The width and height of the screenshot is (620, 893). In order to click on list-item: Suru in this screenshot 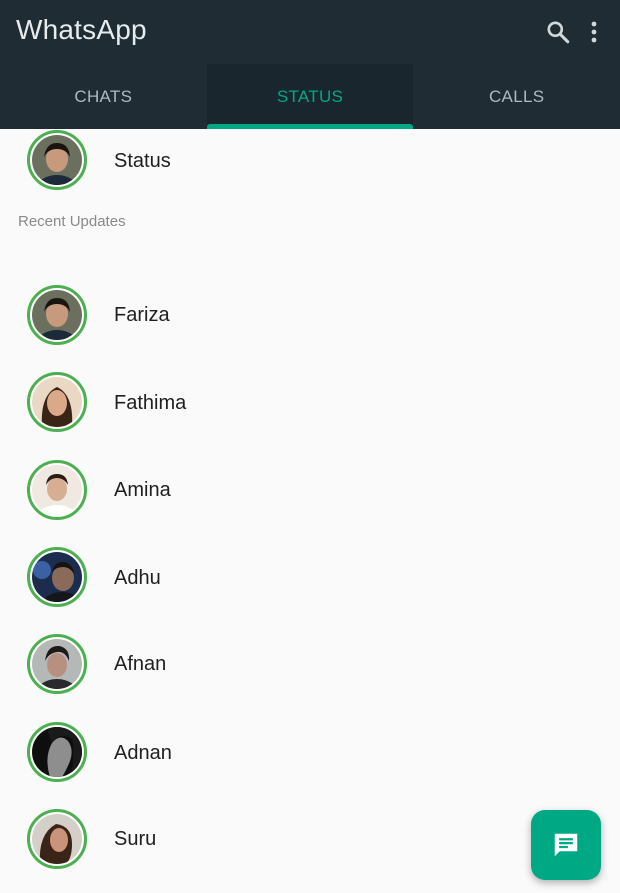, I will do `click(310, 839)`.